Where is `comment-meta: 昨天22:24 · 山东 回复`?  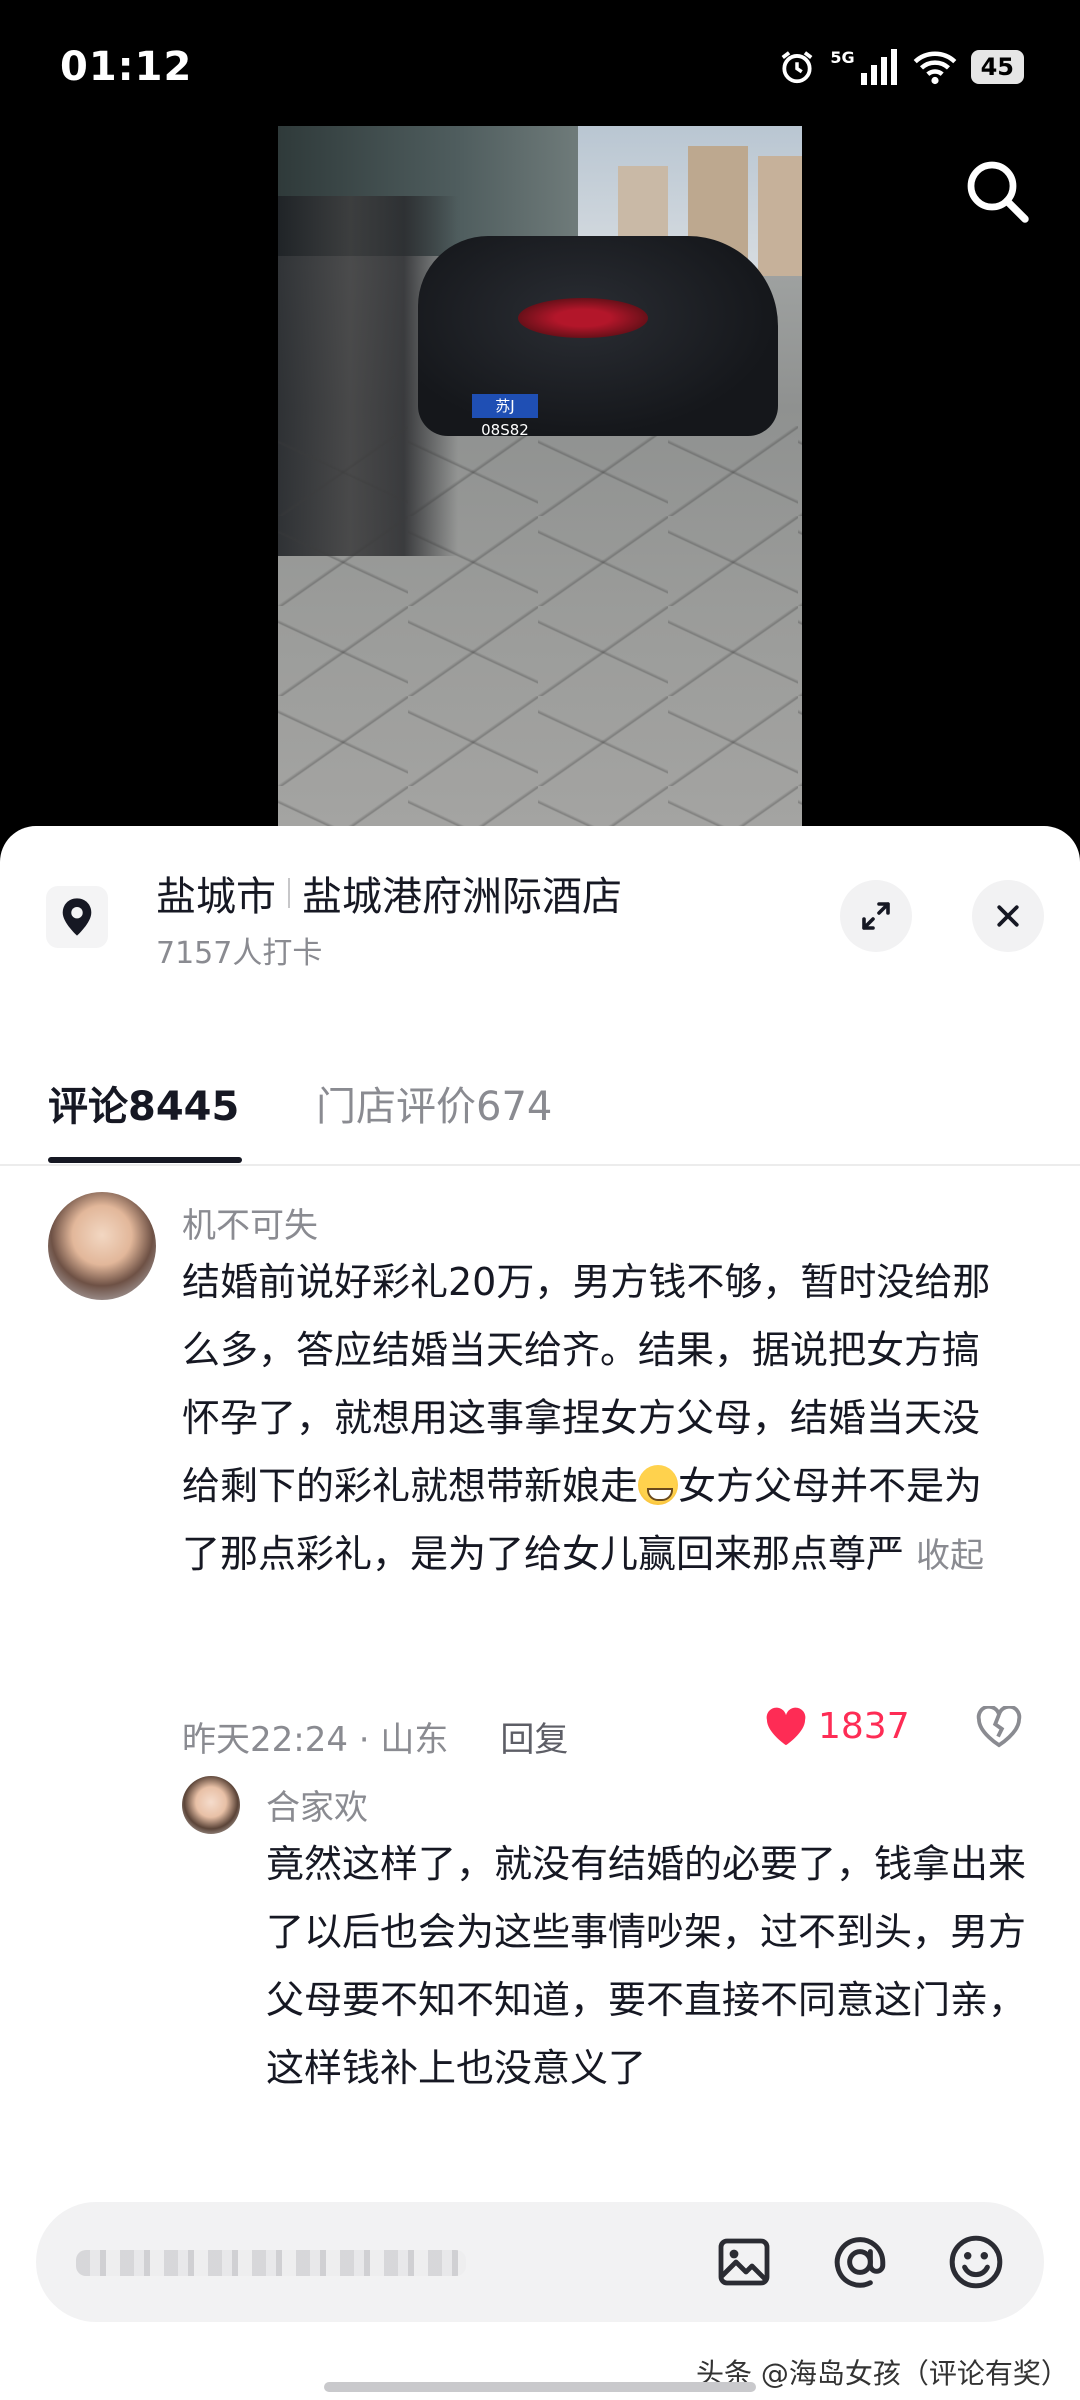 comment-meta: 昨天22:24 · 山东 回复 is located at coordinates (375, 1736).